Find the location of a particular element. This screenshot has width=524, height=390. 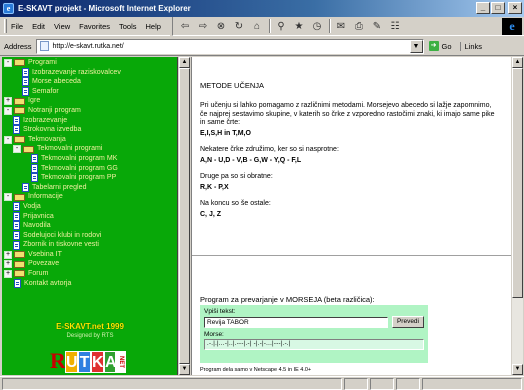

tree-item: Izobrazevanje raziskovalcev is located at coordinates (90, 72).